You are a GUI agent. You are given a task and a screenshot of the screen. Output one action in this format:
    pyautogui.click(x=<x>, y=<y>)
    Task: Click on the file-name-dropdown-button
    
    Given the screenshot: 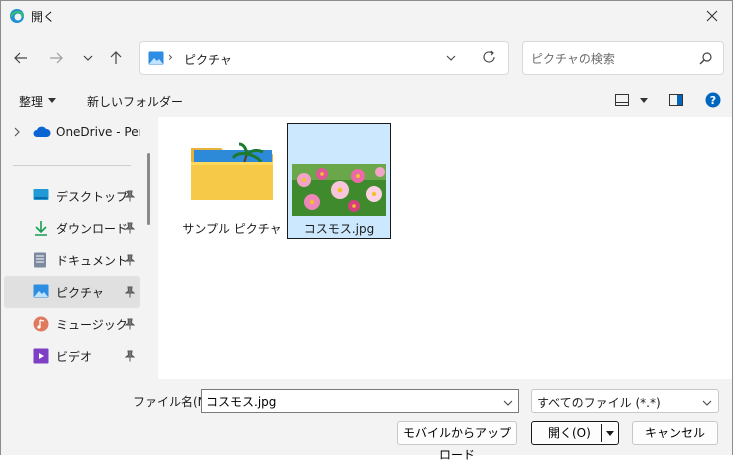 What is the action you would take?
    pyautogui.click(x=508, y=404)
    